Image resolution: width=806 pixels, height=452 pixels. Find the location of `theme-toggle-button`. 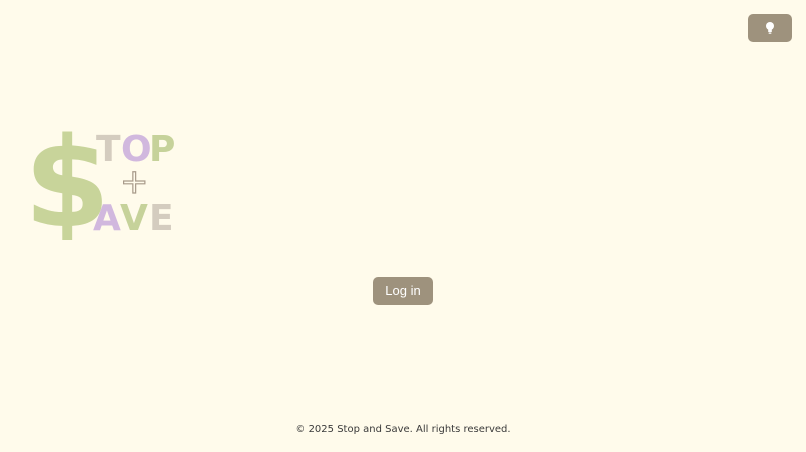

theme-toggle-button is located at coordinates (770, 28).